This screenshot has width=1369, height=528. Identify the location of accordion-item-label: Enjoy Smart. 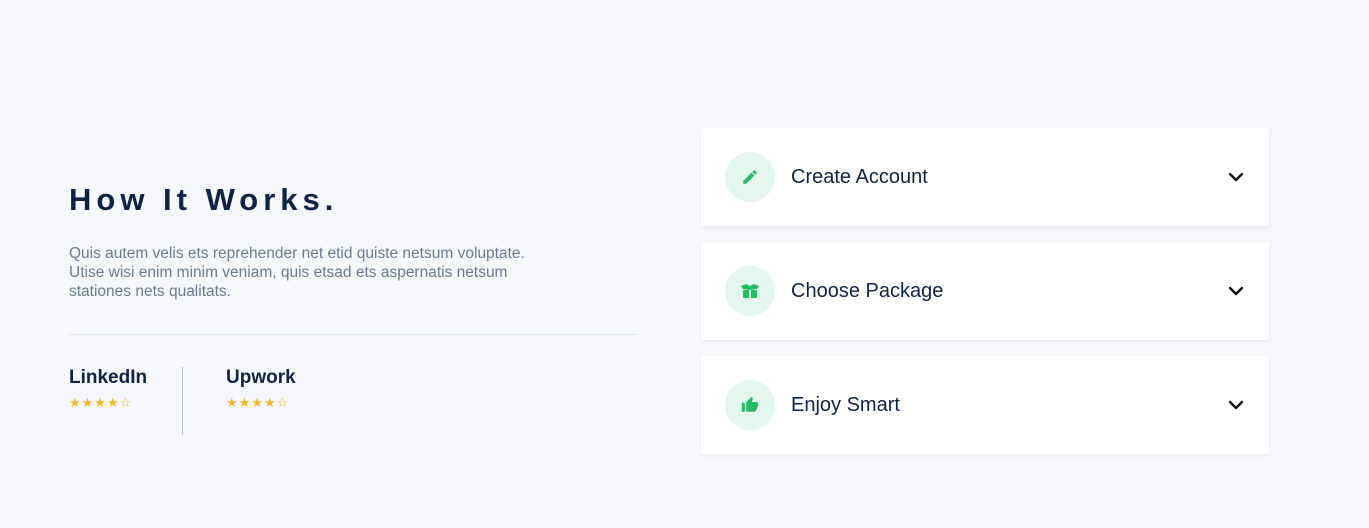
(845, 404).